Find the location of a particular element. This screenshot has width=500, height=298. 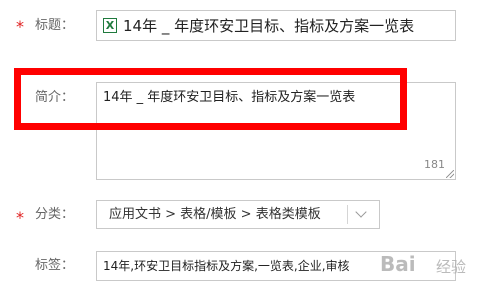

title-value: 14年 _ 年度环安卫目标、指标及方案一览表 is located at coordinates (269, 26).